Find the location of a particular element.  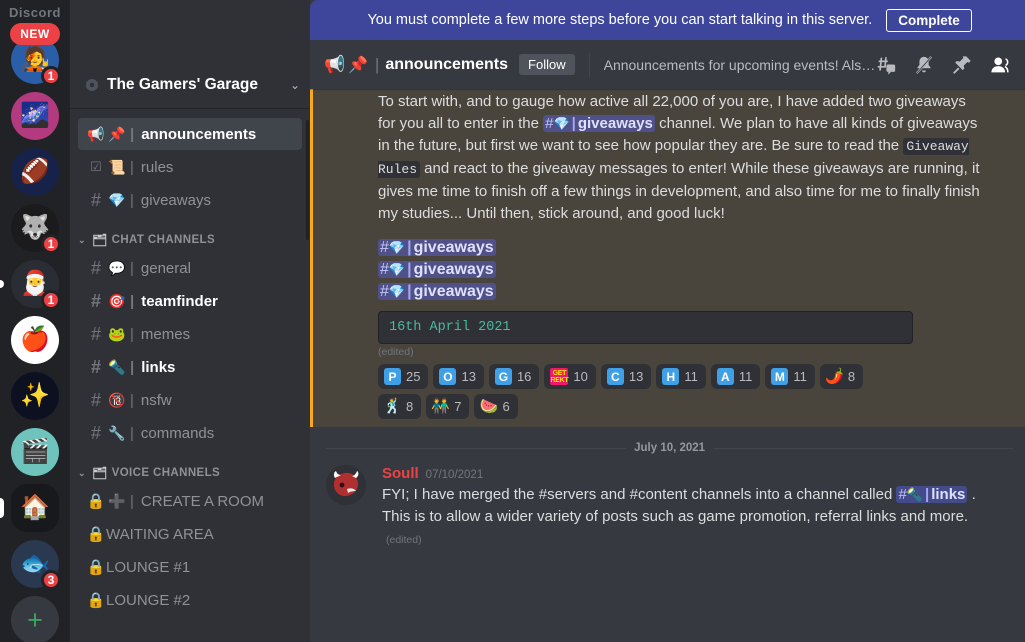

reaction-letter-a-emoji: A 11 is located at coordinates (735, 376).